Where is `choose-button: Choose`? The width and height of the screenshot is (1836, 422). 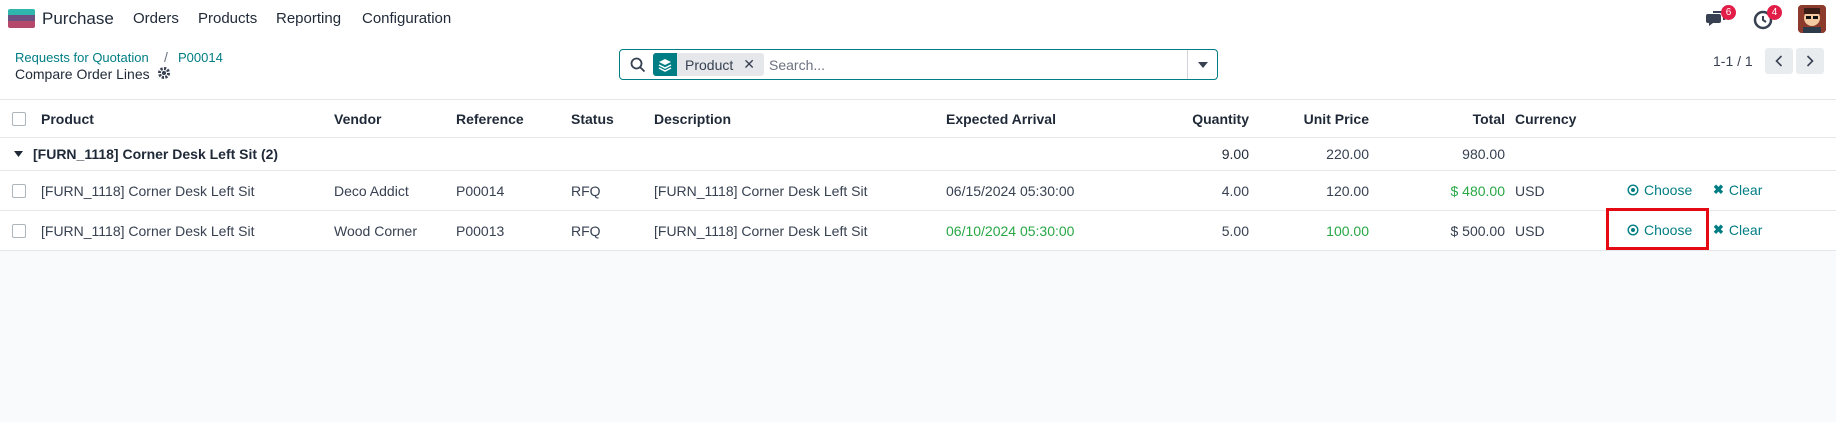
choose-button: Choose is located at coordinates (1659, 190).